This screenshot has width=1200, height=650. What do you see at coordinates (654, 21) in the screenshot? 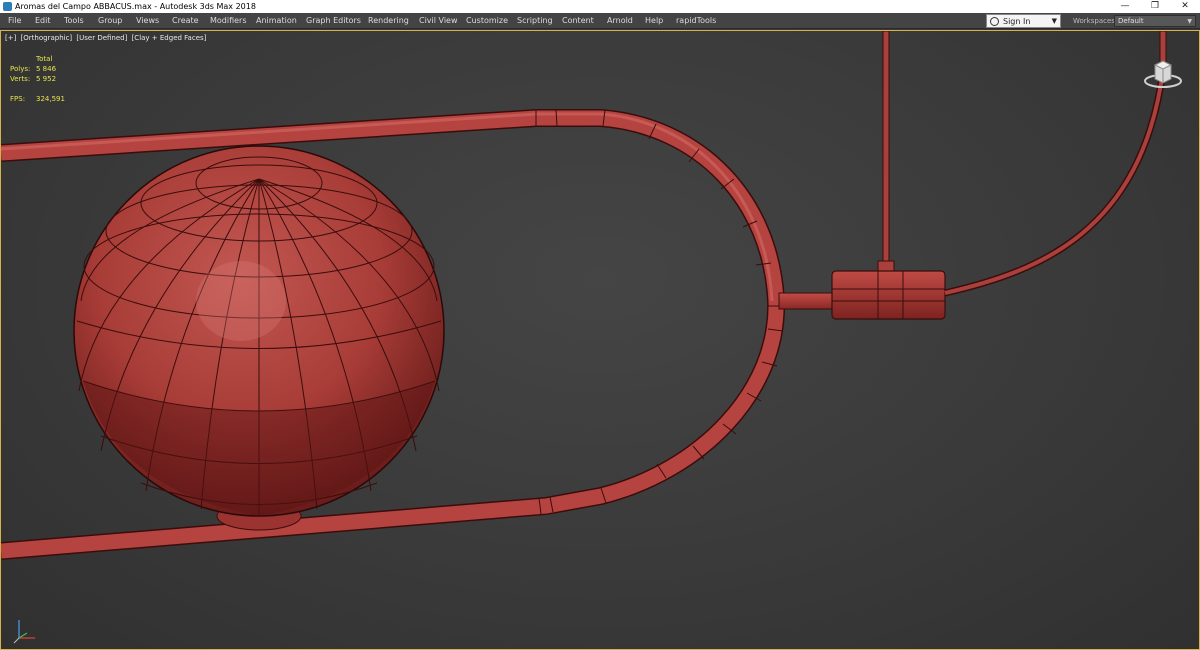
I see `menu-help: Help` at bounding box center [654, 21].